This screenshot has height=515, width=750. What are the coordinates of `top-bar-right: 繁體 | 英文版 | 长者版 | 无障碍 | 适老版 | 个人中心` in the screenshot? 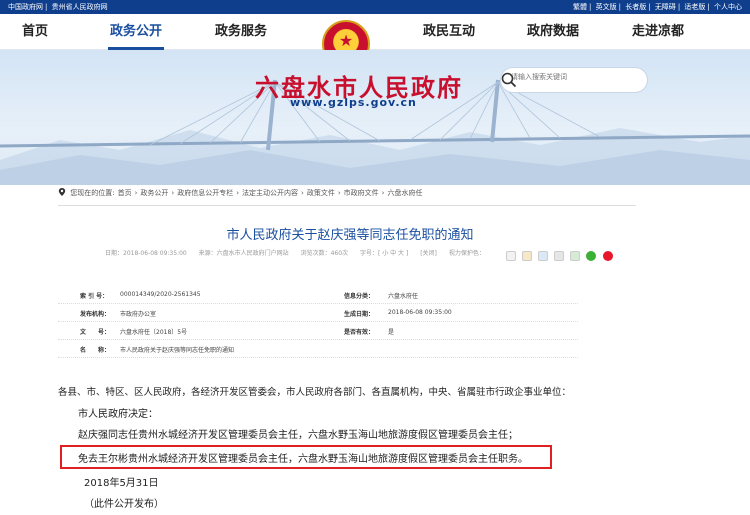 It's located at (657, 7).